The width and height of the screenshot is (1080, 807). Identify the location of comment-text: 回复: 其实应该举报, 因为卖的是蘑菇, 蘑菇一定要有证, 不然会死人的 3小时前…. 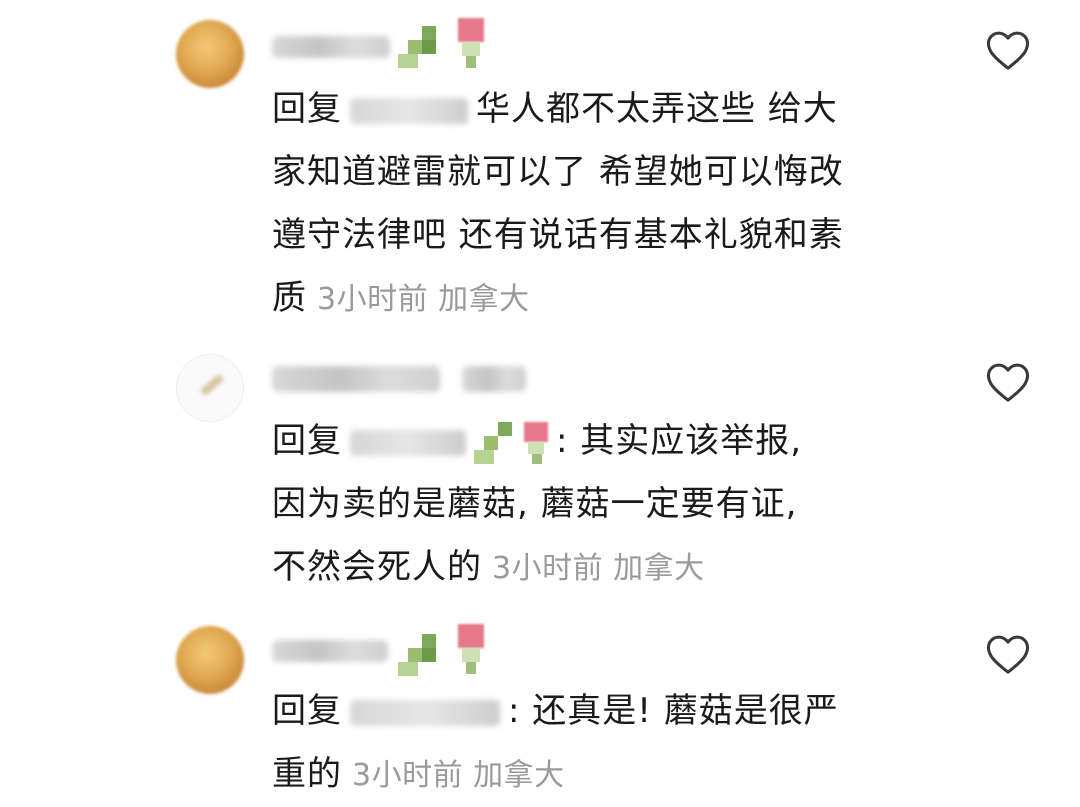
(537, 504).